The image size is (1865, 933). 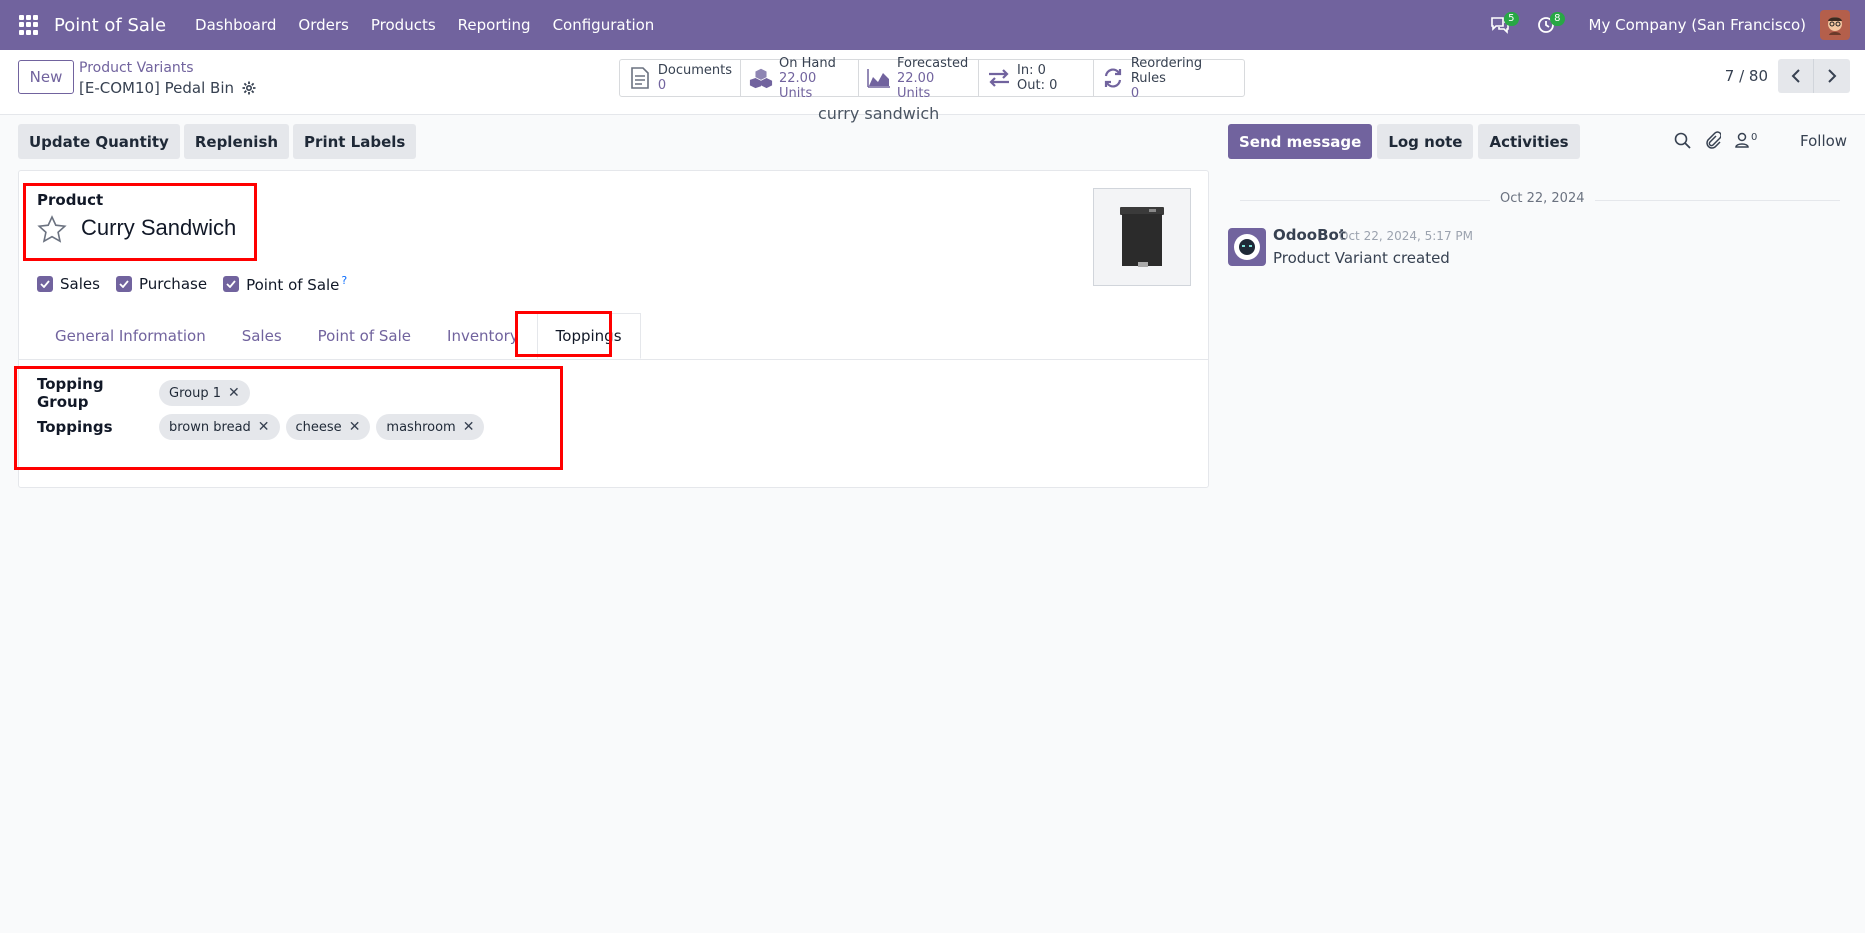 I want to click on gear-icon, so click(x=249, y=88).